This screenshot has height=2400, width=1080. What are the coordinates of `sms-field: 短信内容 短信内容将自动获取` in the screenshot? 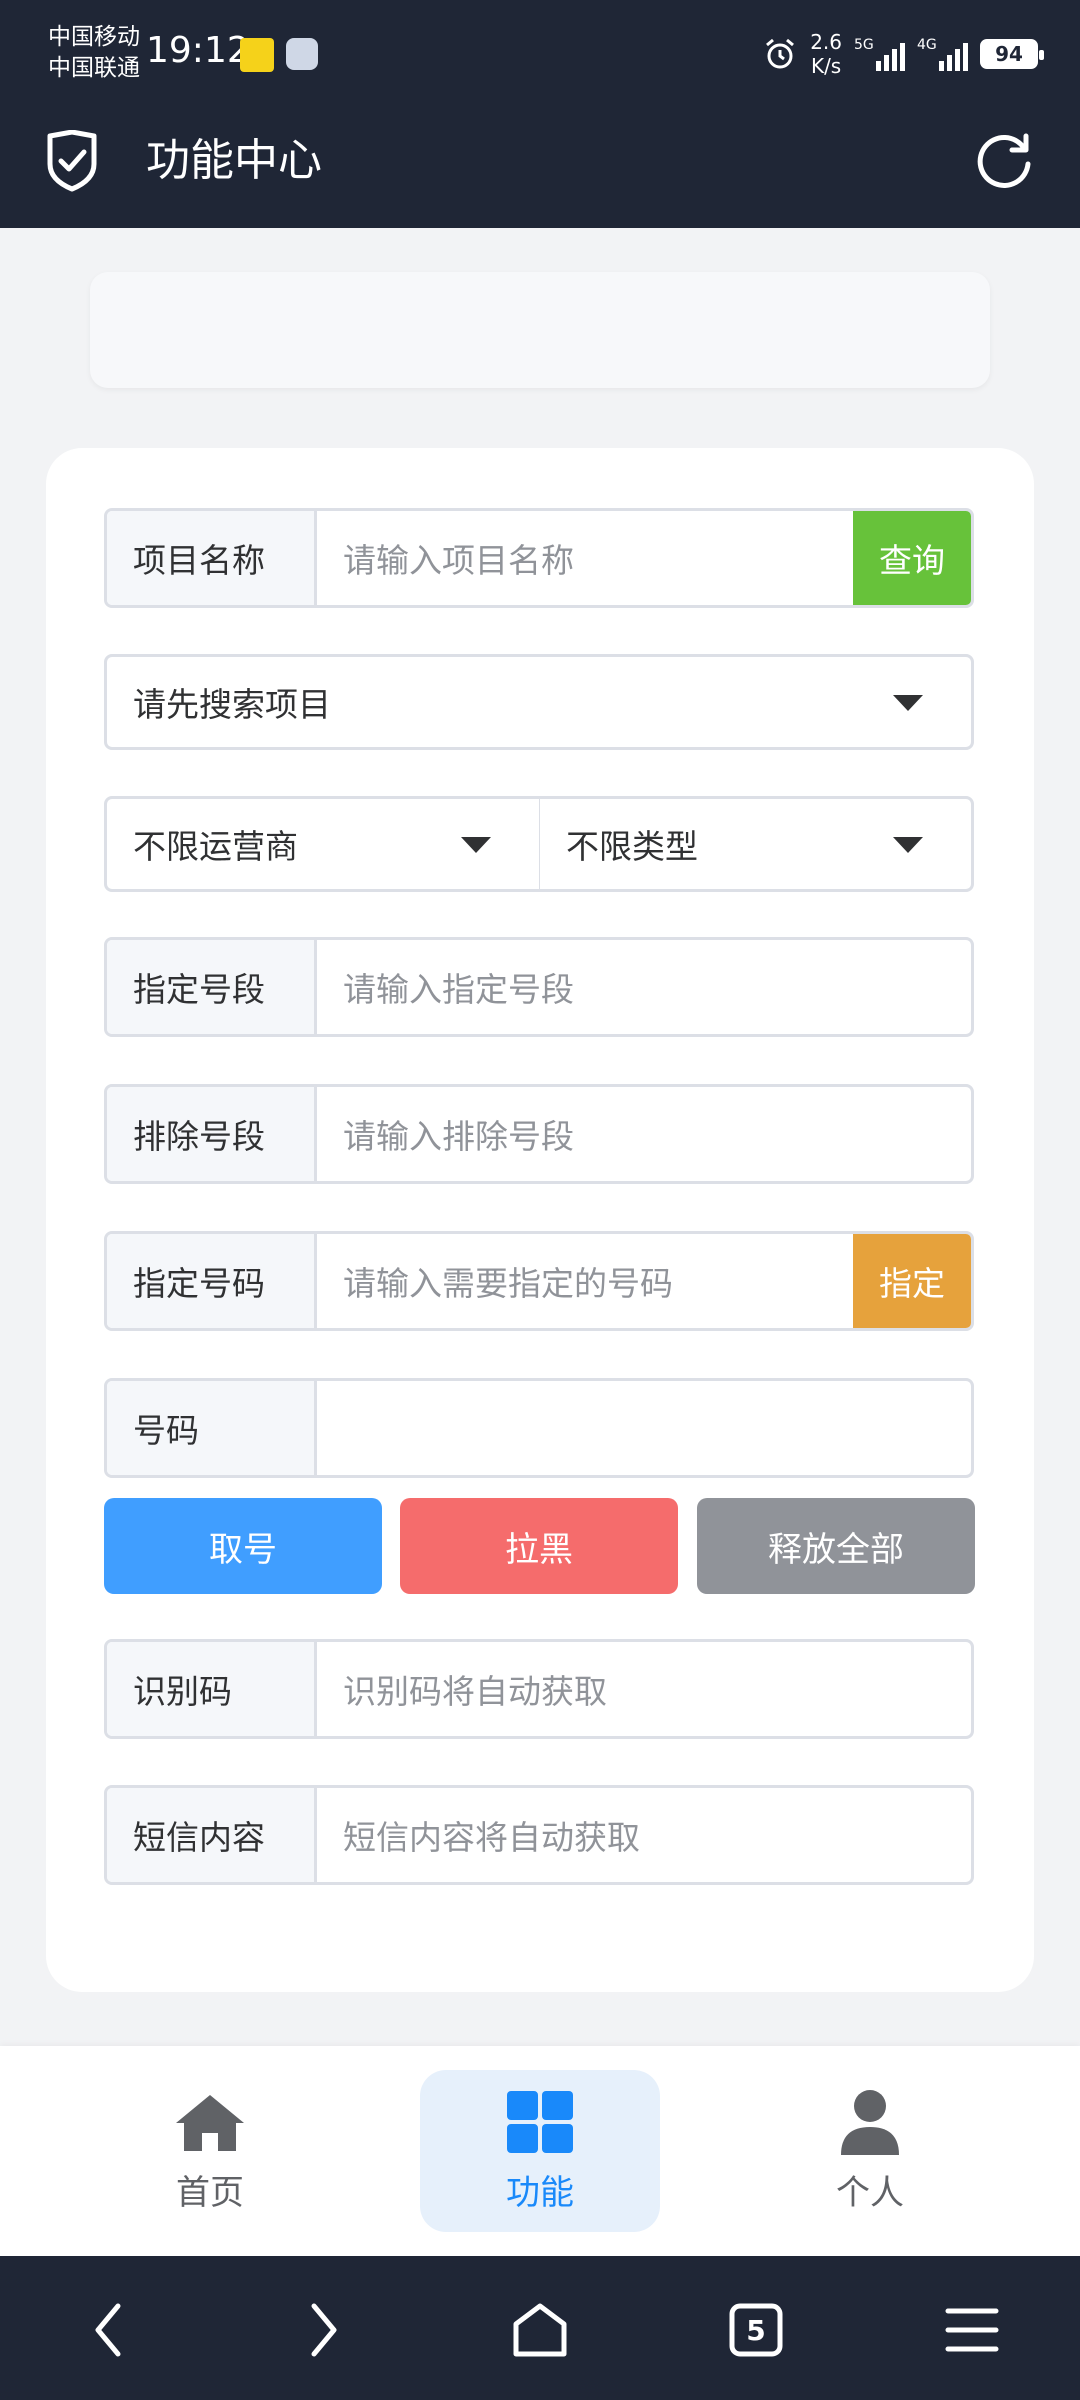 It's located at (539, 1835).